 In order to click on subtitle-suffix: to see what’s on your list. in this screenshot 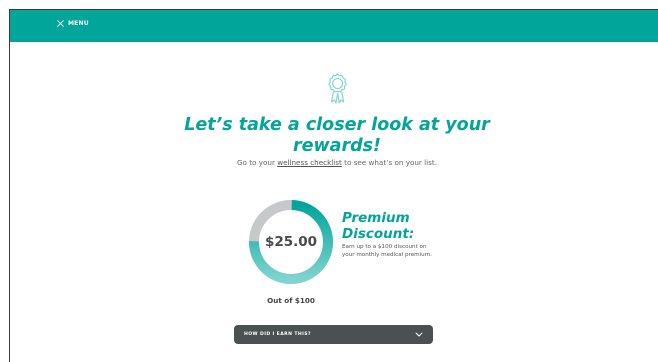, I will do `click(389, 162)`.